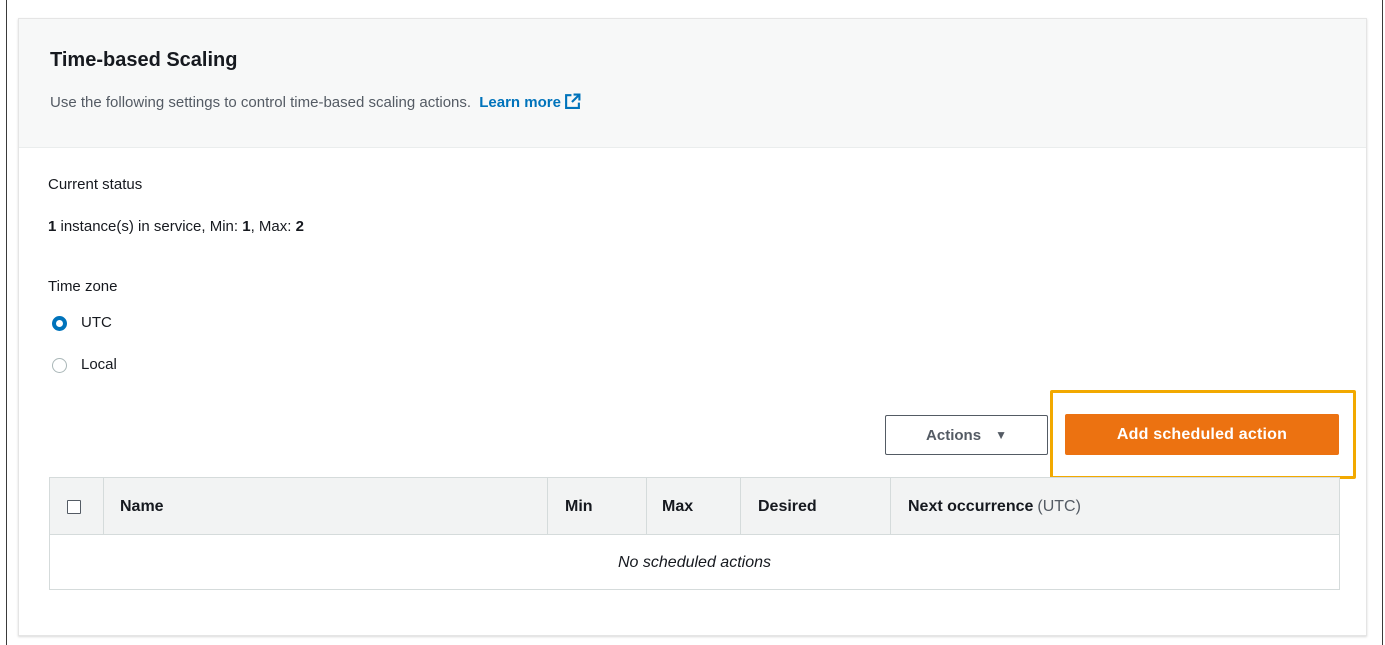 Image resolution: width=1385 pixels, height=645 pixels. Describe the element at coordinates (6, 322) in the screenshot. I see `window-border-left` at that location.